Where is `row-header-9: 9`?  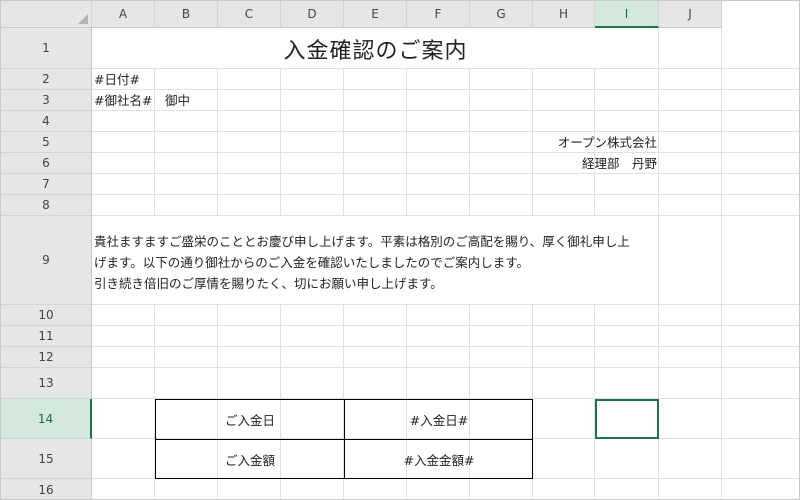
row-header-9: 9 is located at coordinates (46, 260).